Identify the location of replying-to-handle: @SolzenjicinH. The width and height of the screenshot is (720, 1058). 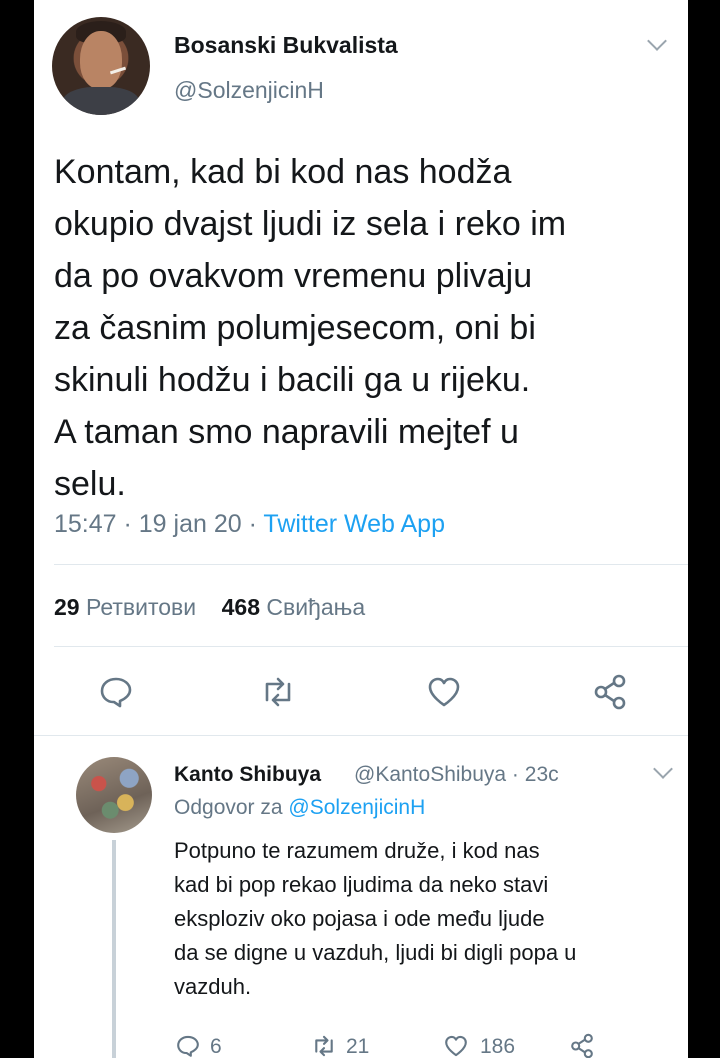
(356, 807).